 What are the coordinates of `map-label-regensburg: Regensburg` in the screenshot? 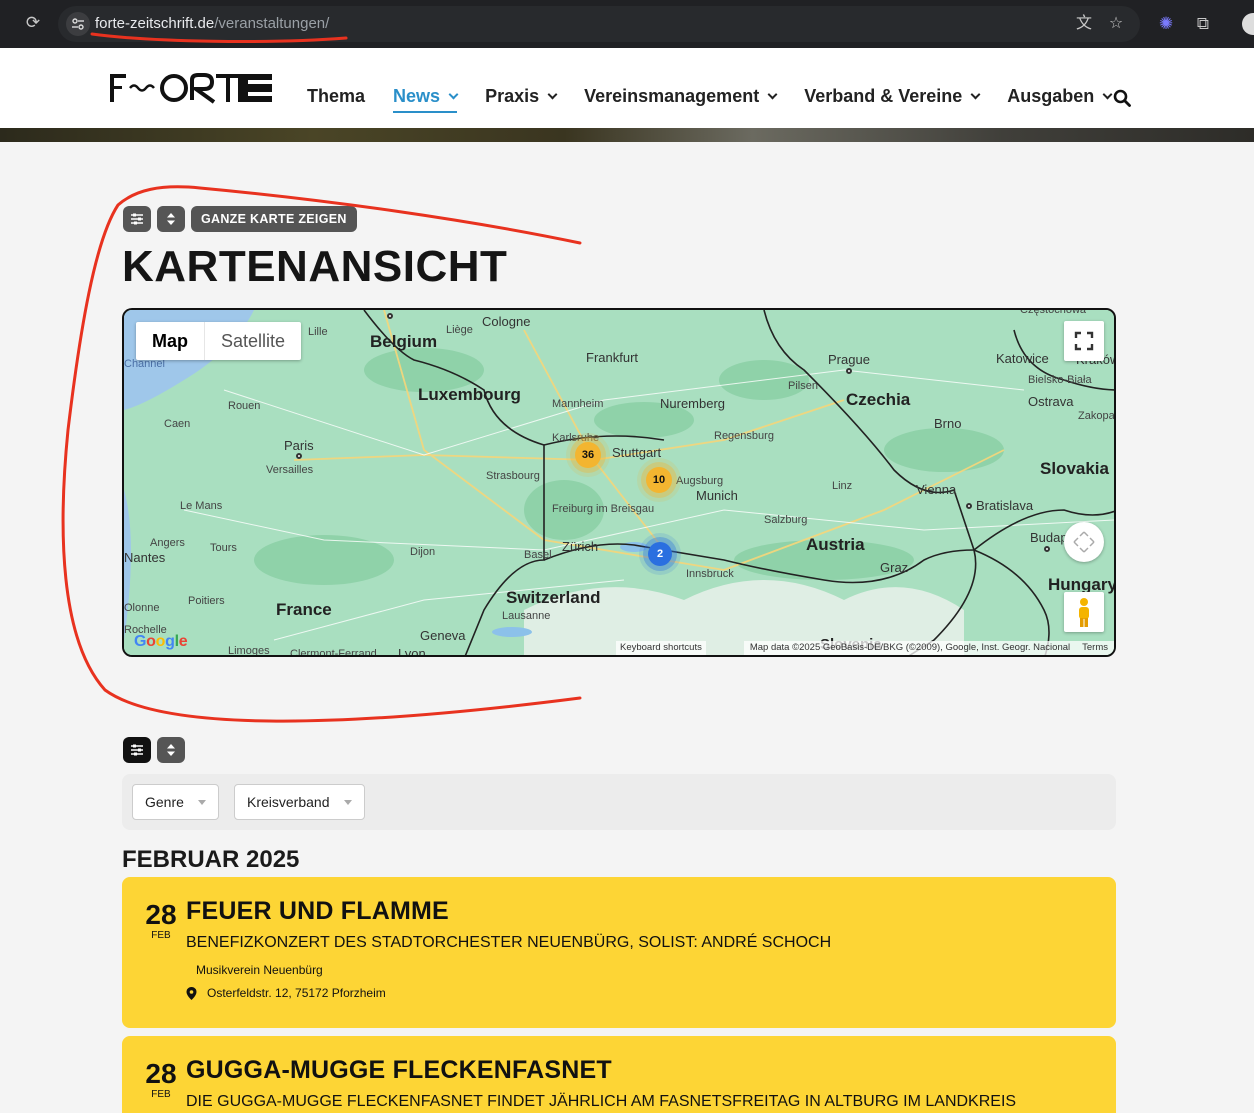 It's located at (744, 436).